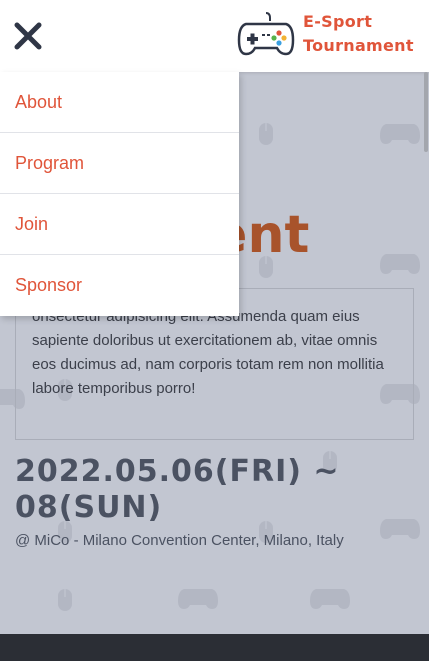 The width and height of the screenshot is (429, 661). Describe the element at coordinates (365, 34) in the screenshot. I see `brand-name: E-Sport Tournament` at that location.